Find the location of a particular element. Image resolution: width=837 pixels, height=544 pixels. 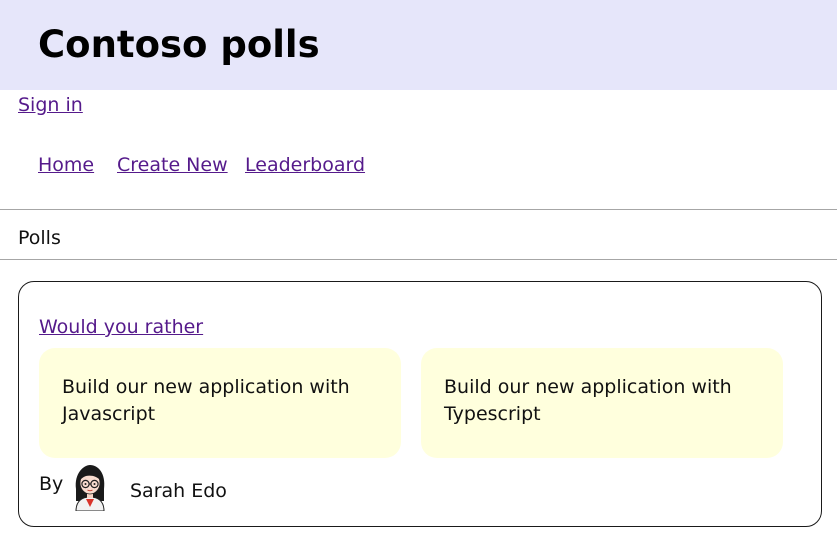

nav-create-new-link: Create New is located at coordinates (172, 165).